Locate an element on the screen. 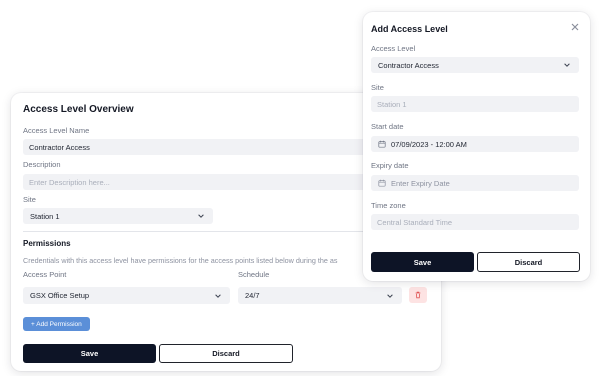  access-level-value: Contractor Access is located at coordinates (408, 65).